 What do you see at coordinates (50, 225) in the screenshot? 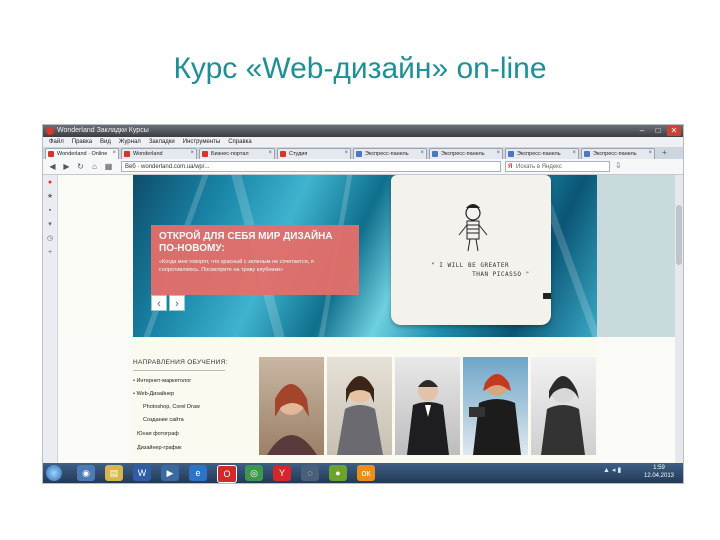
I see `downloads-icon: ▾` at bounding box center [50, 225].